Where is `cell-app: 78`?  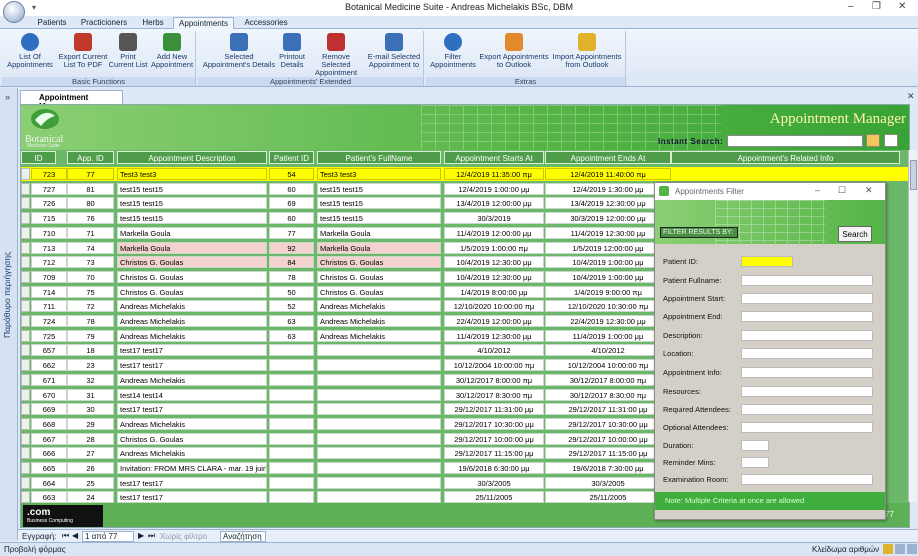
cell-app: 78 is located at coordinates (90, 321).